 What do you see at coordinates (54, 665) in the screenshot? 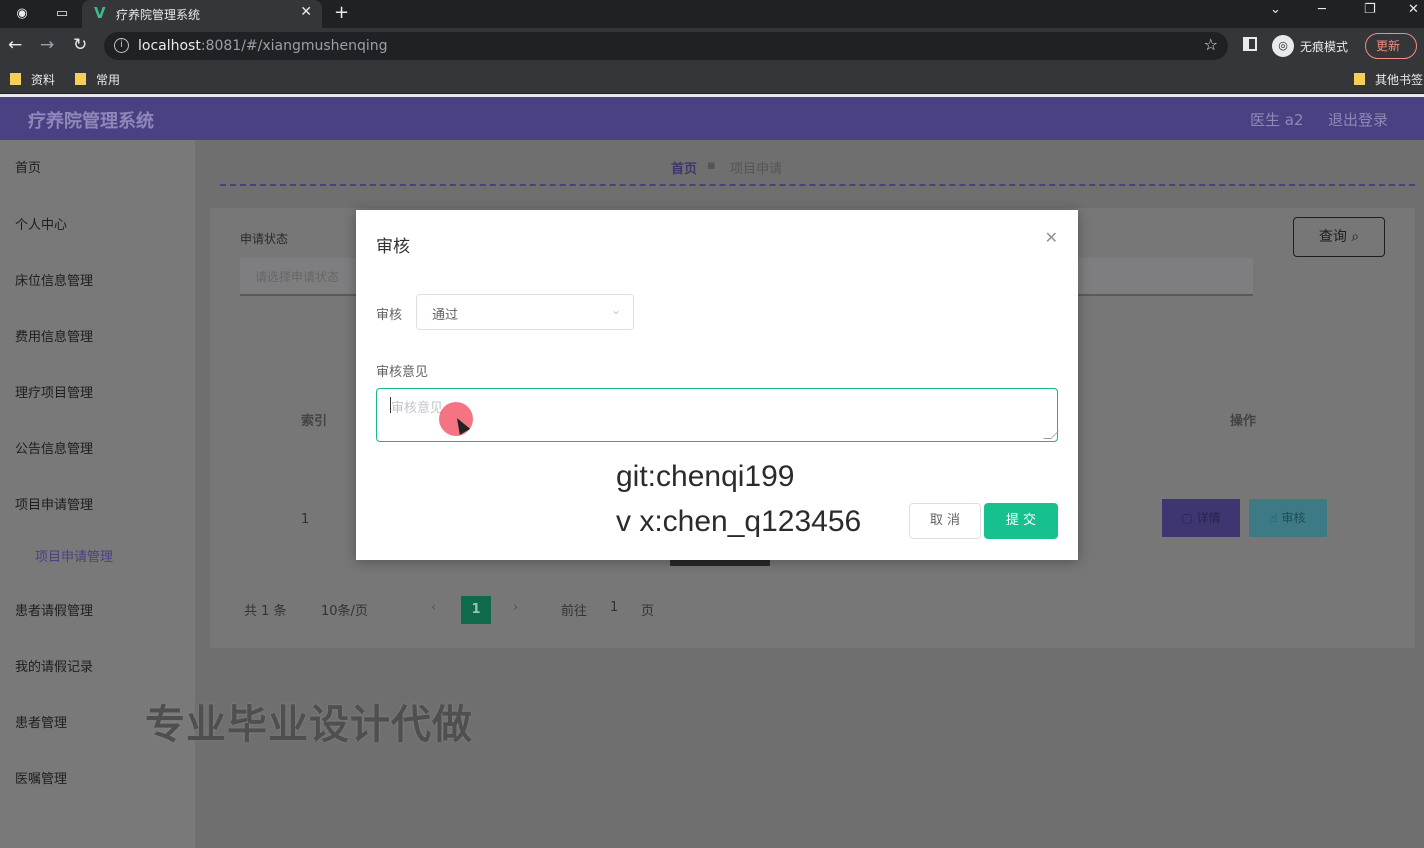
I see `sidebar-item-my-leave: 我的请假记录` at bounding box center [54, 665].